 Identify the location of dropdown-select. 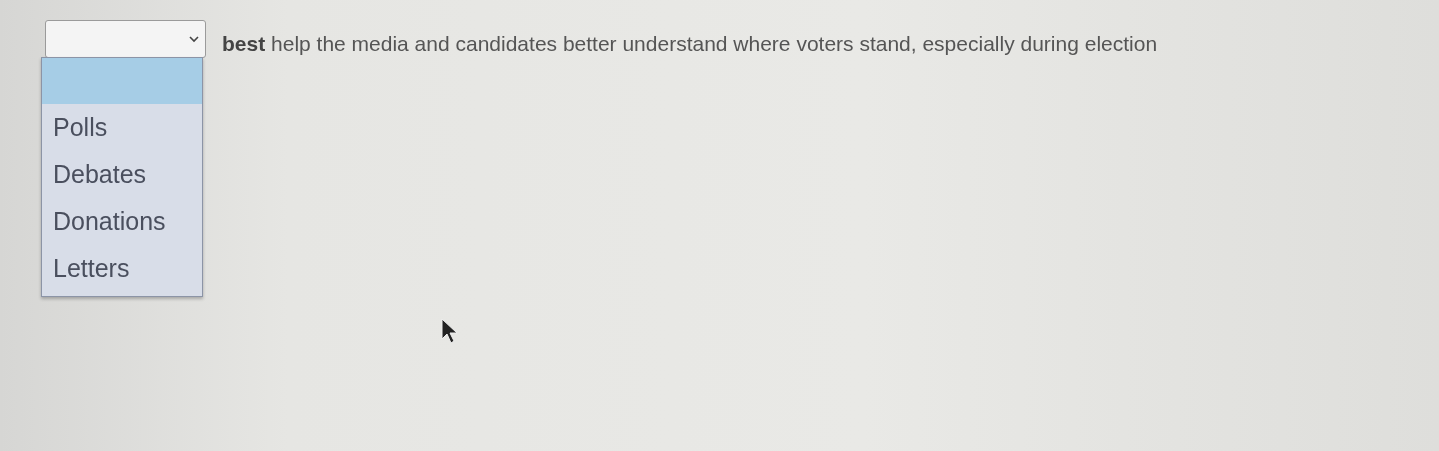
(125, 39).